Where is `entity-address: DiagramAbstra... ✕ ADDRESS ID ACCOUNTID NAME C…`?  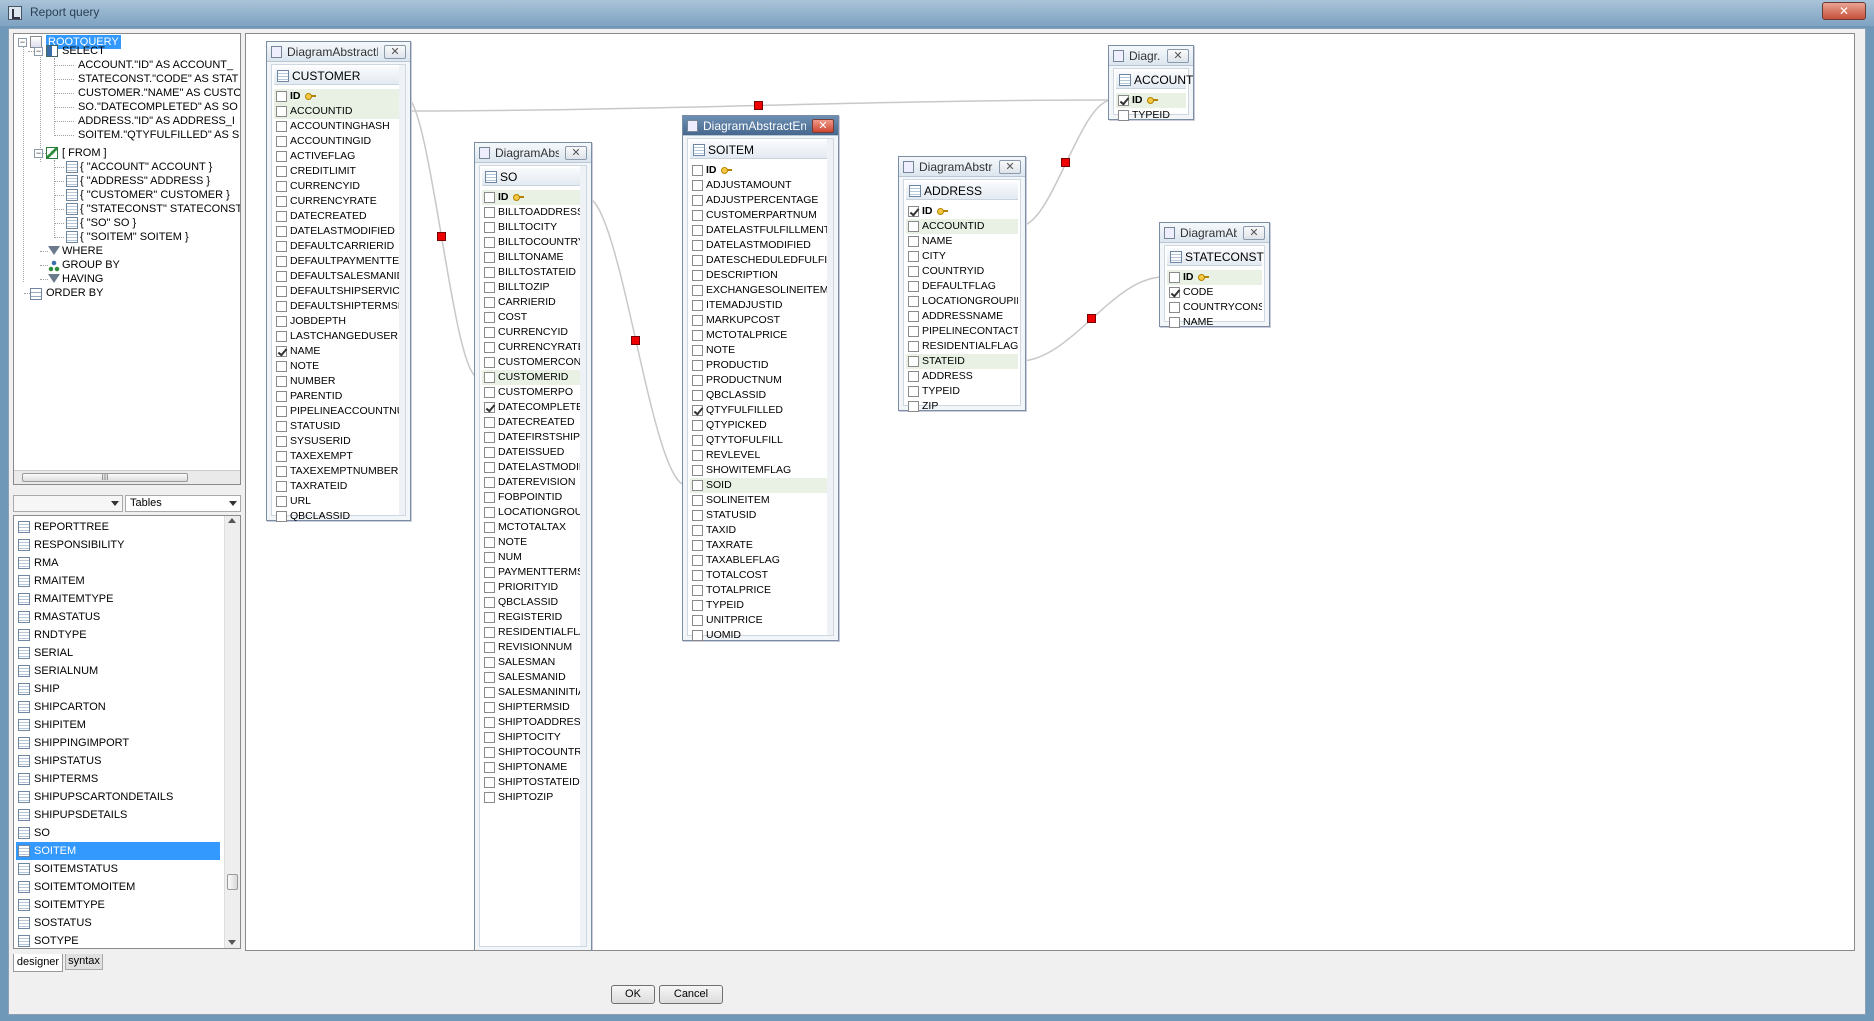 entity-address: DiagramAbstra... ✕ ADDRESS ID ACCOUNTID NAME C… is located at coordinates (962, 284).